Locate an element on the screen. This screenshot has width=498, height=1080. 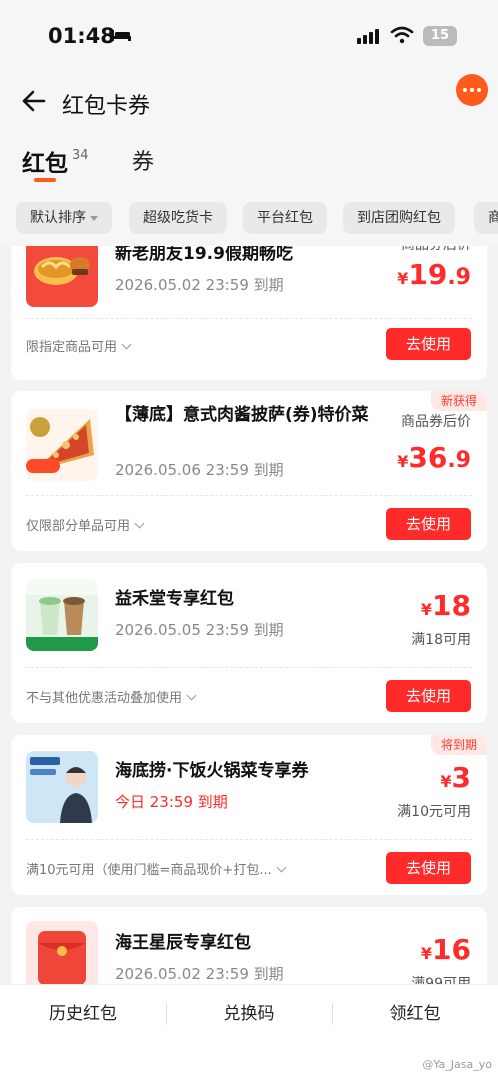
pizza-icon is located at coordinates (60, 445).